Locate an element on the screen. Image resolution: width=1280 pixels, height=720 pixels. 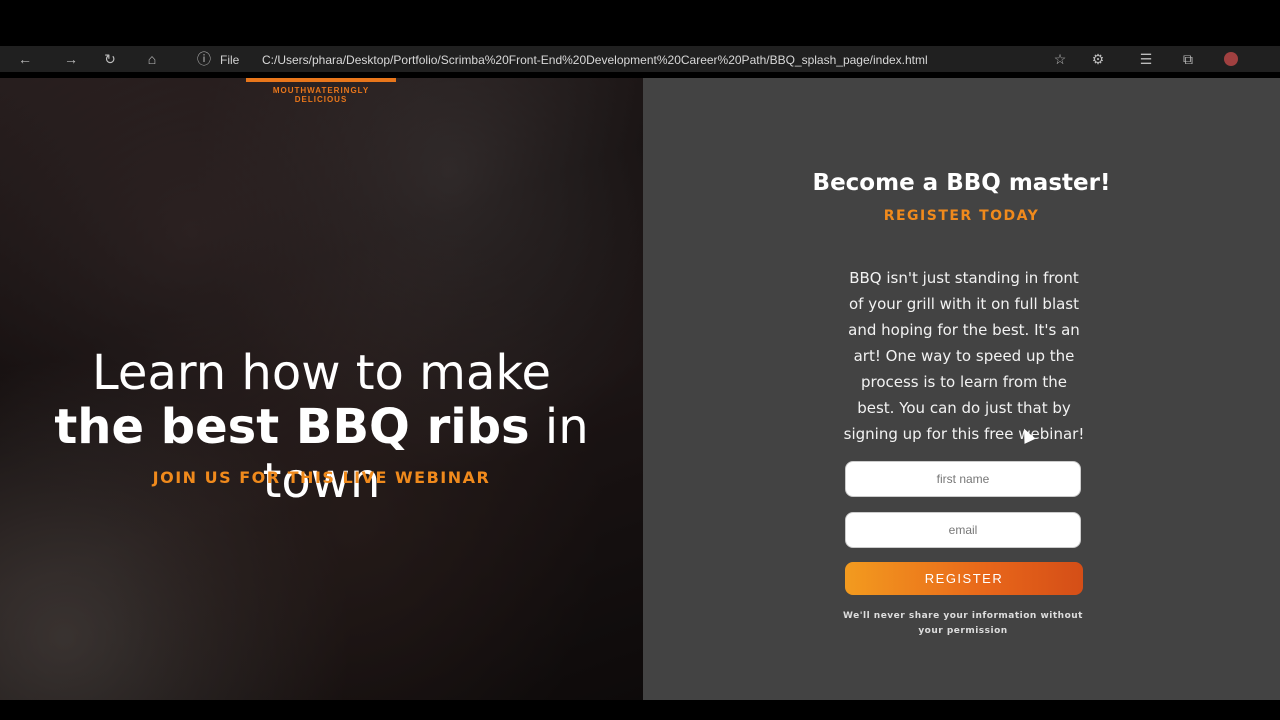
extensions-icon: ⚙ is located at coordinates (1098, 59).